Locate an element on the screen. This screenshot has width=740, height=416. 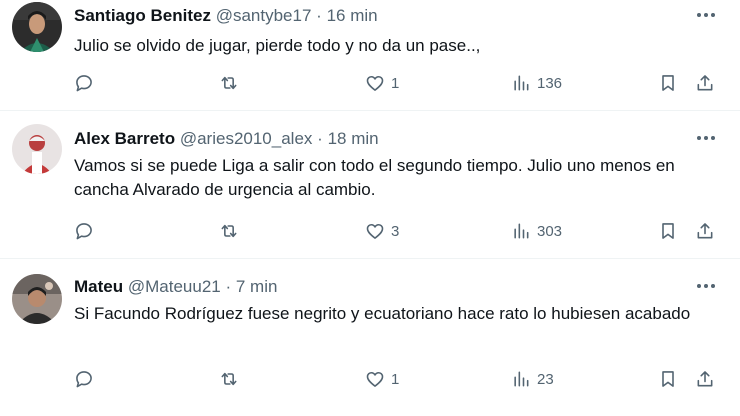
views-count: 23 is located at coordinates (545, 379).